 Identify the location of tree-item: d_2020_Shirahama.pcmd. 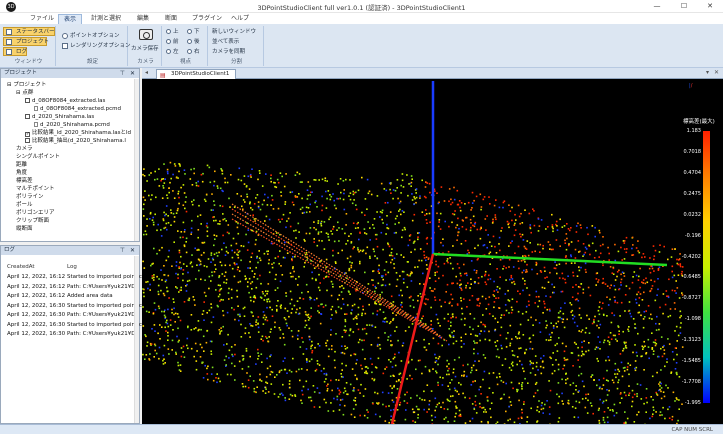
(72, 125).